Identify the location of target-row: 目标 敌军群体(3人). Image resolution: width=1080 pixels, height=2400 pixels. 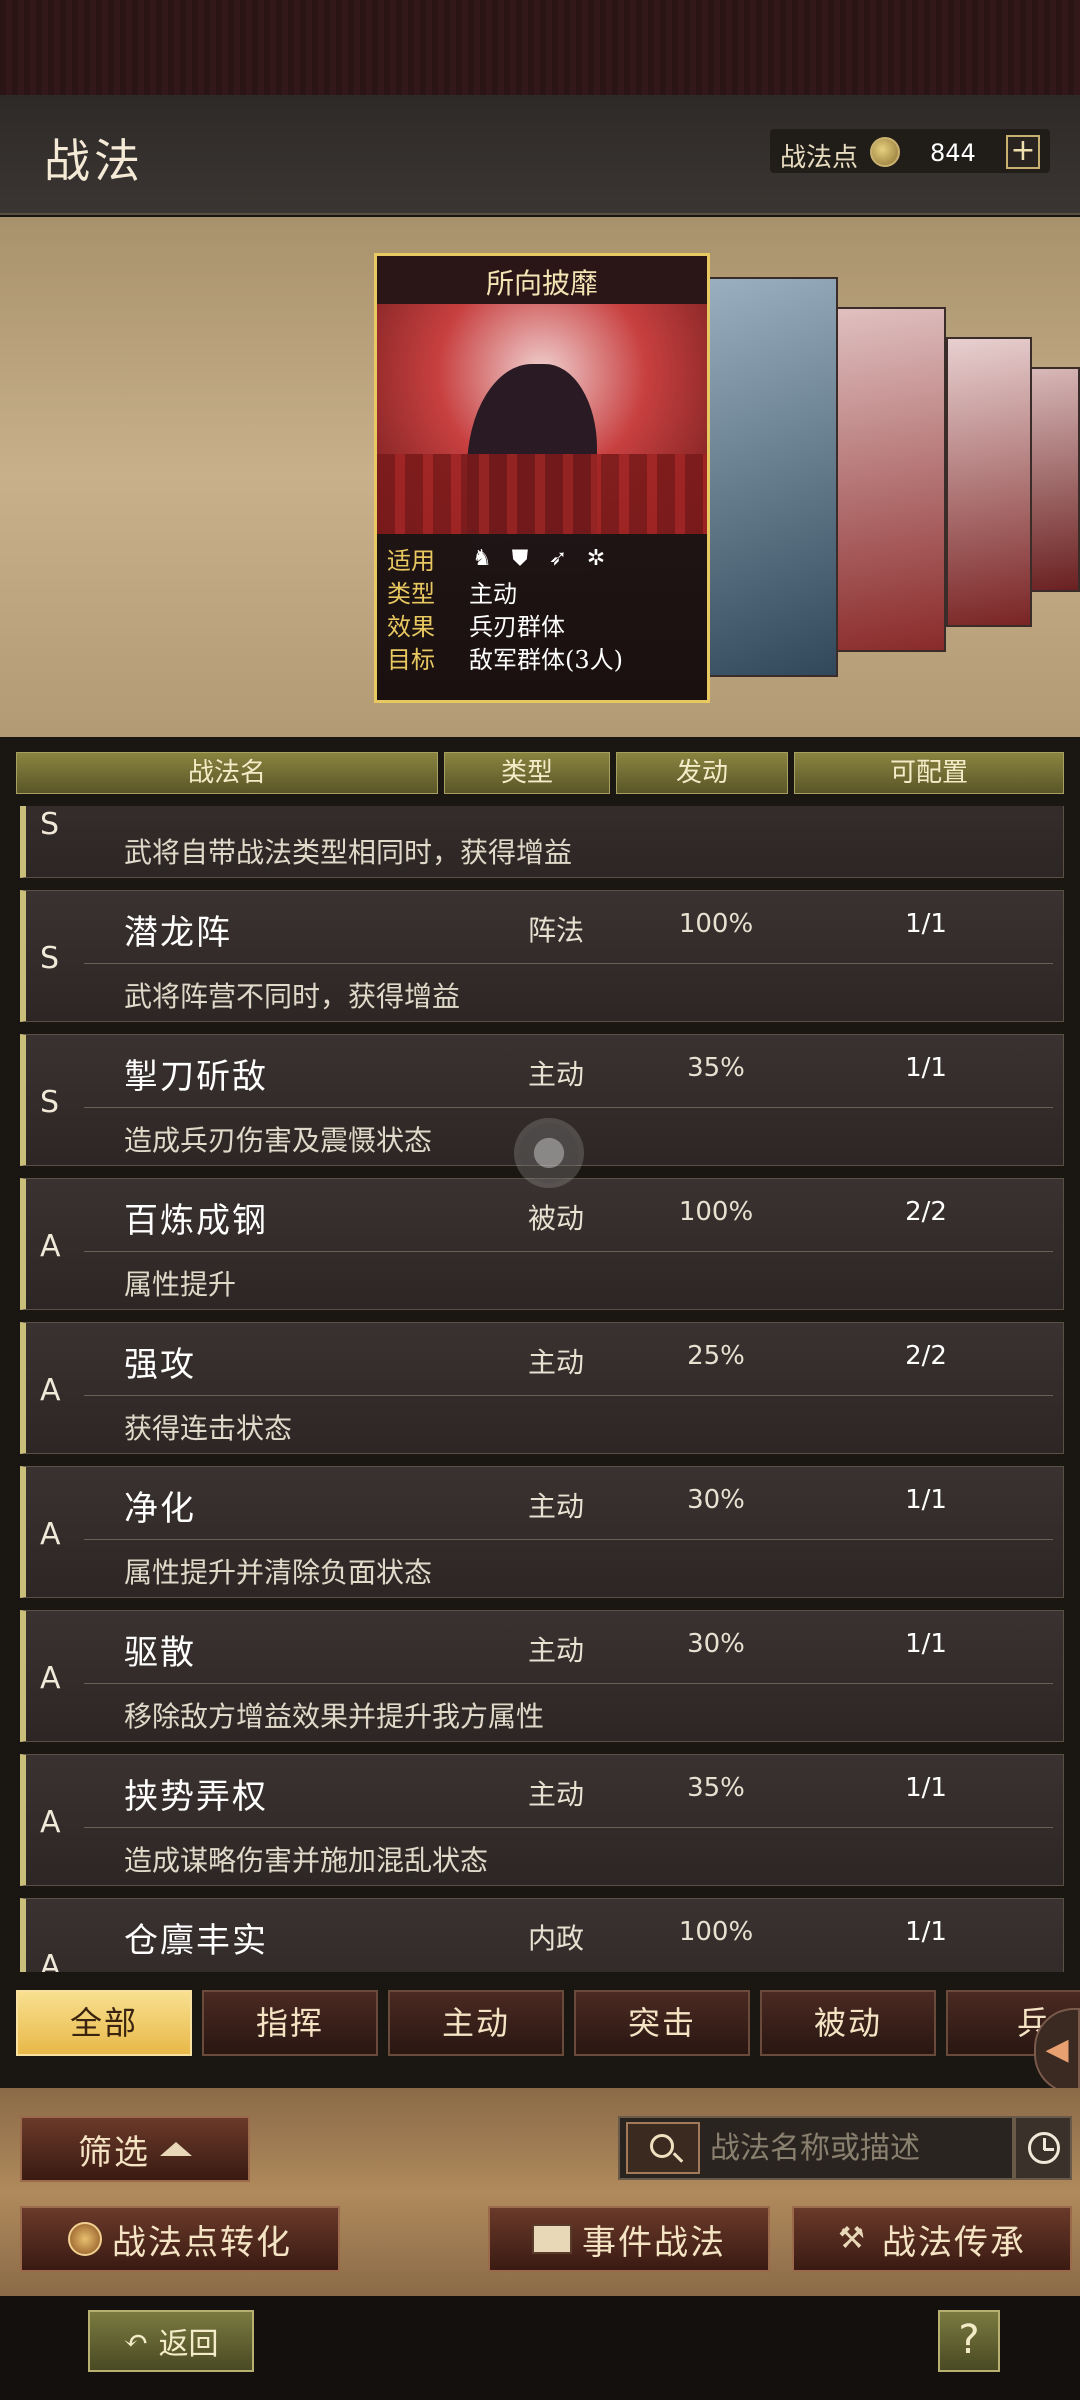
(542, 657).